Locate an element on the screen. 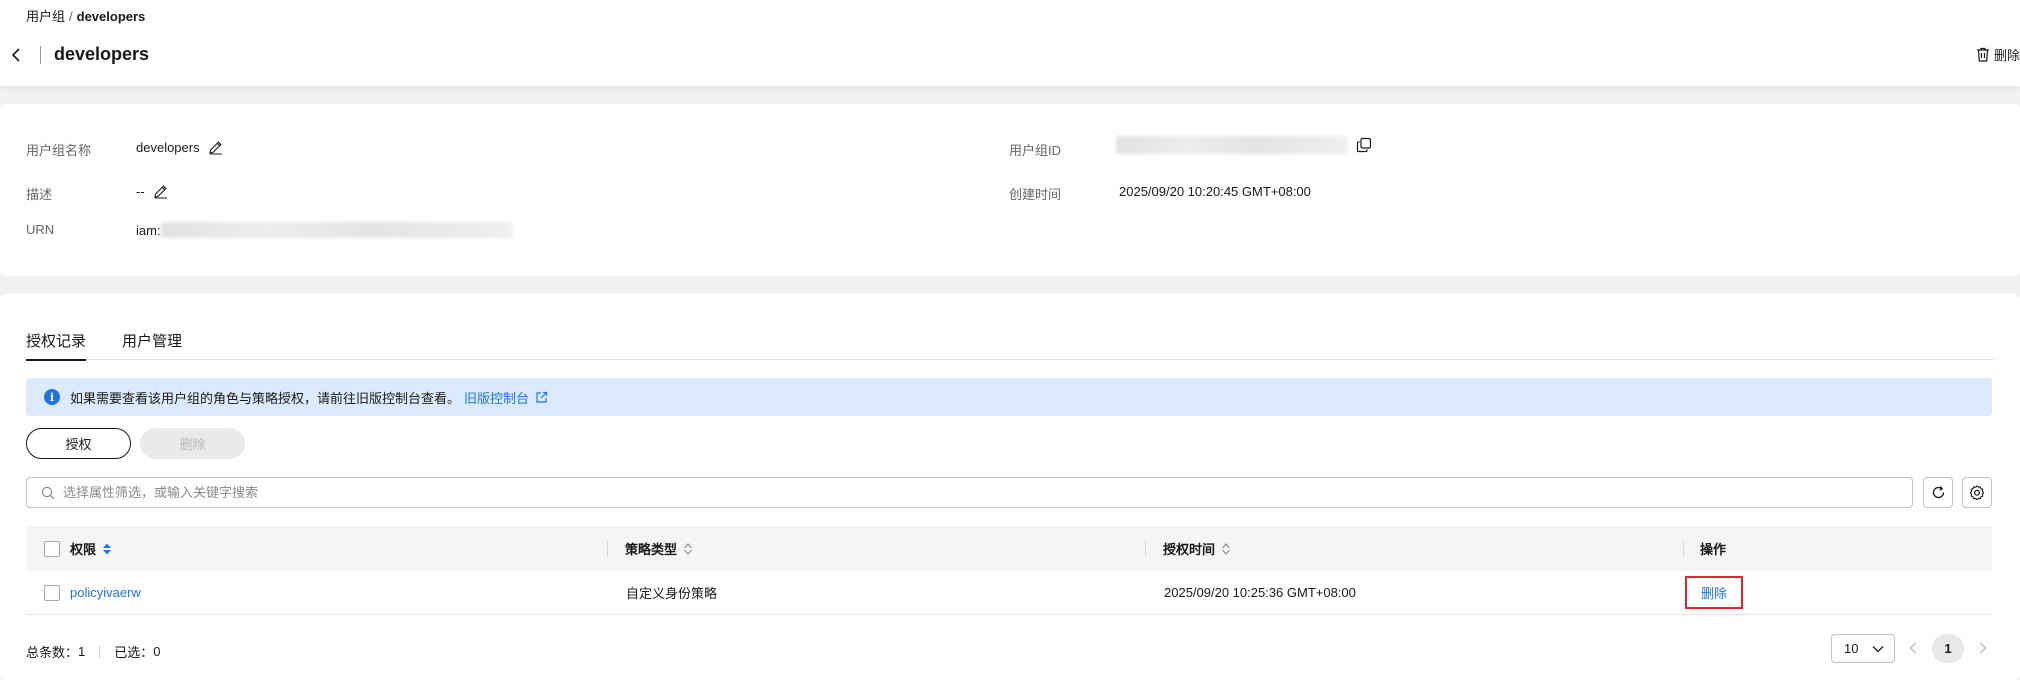  chevron-down-icon is located at coordinates (1878, 648).